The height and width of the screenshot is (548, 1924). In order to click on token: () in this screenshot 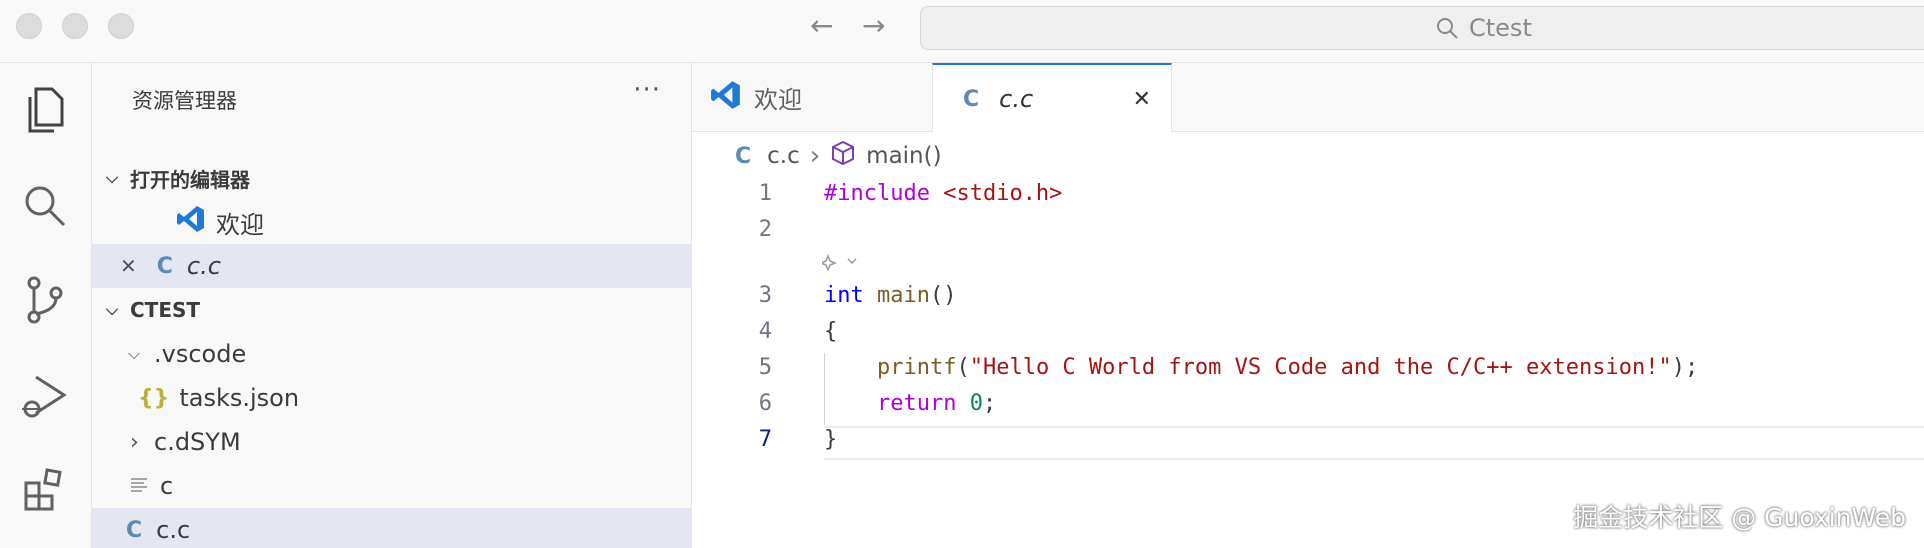, I will do `click(943, 295)`.